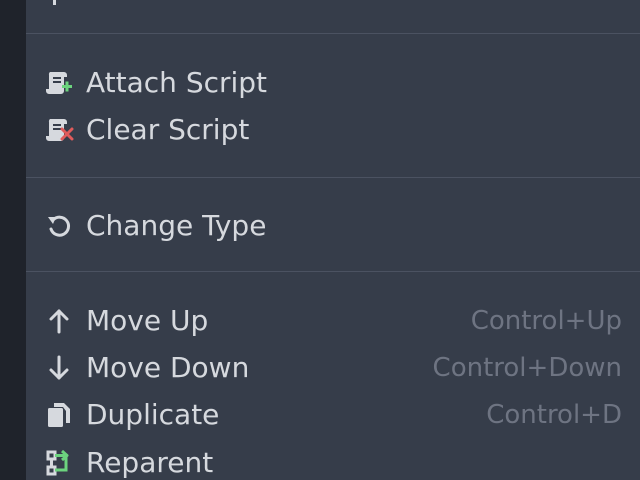 The width and height of the screenshot is (640, 480). I want to click on menu-item-attach-script: Attach Script, so click(333, 83).